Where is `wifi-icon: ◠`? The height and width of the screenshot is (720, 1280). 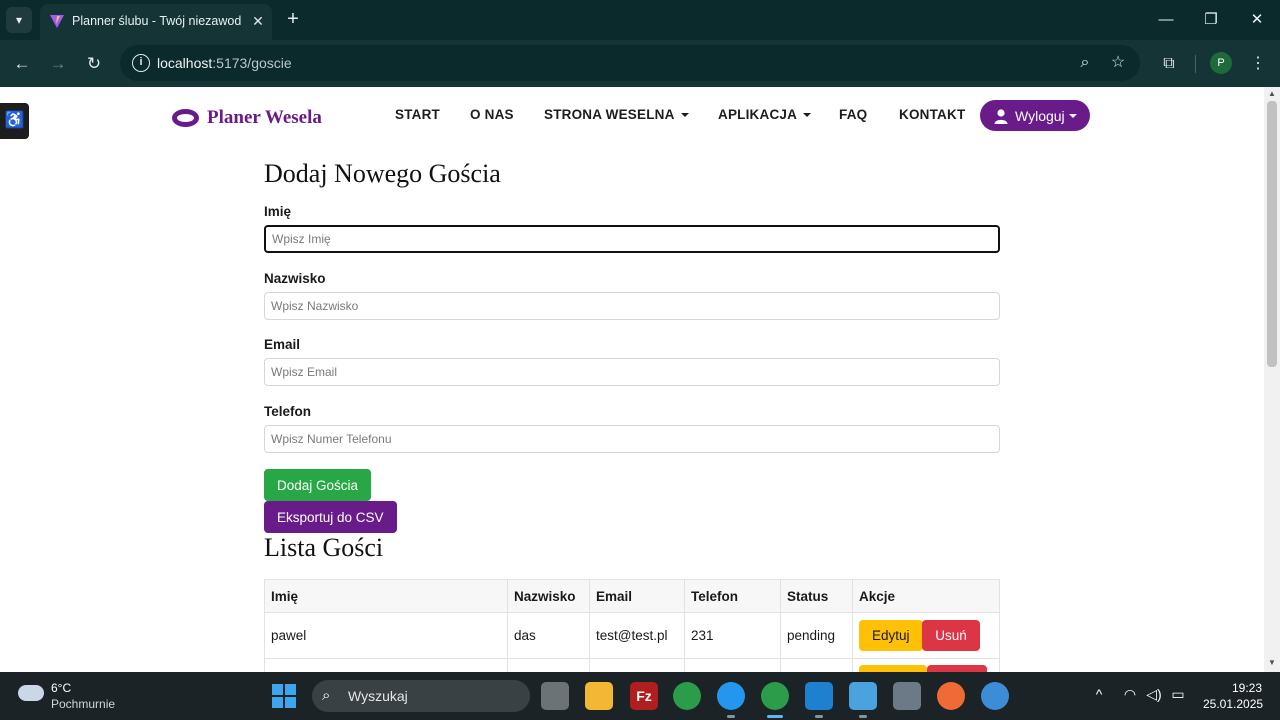 wifi-icon: ◠ is located at coordinates (1130, 694).